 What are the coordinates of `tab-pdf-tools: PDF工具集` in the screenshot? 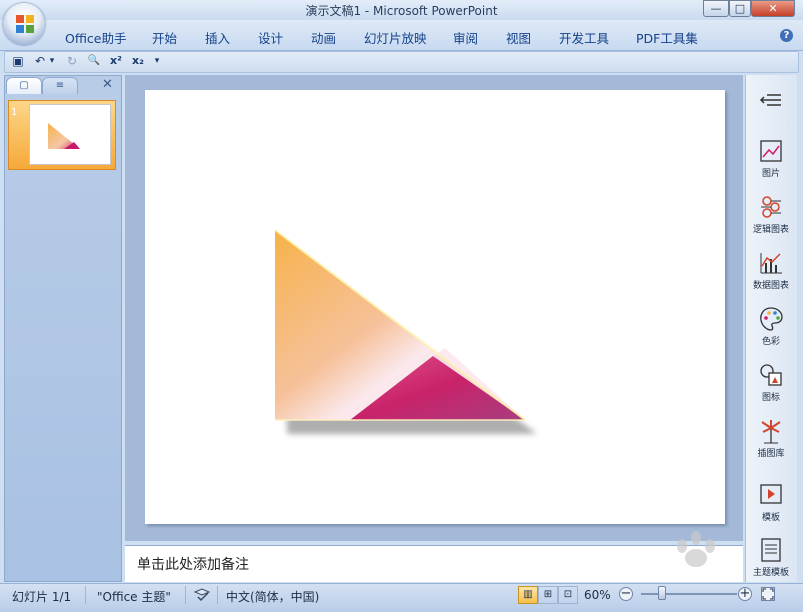 It's located at (667, 37).